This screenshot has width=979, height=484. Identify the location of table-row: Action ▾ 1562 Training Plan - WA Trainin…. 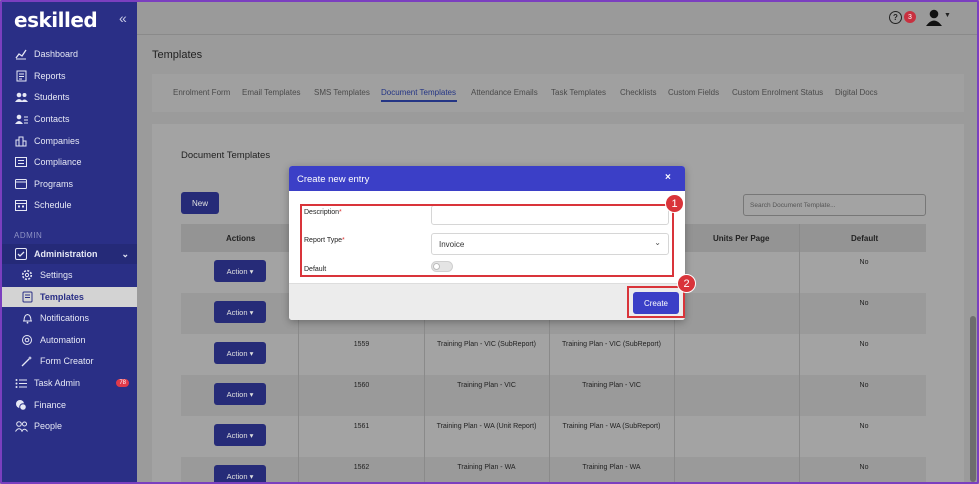
(553, 470).